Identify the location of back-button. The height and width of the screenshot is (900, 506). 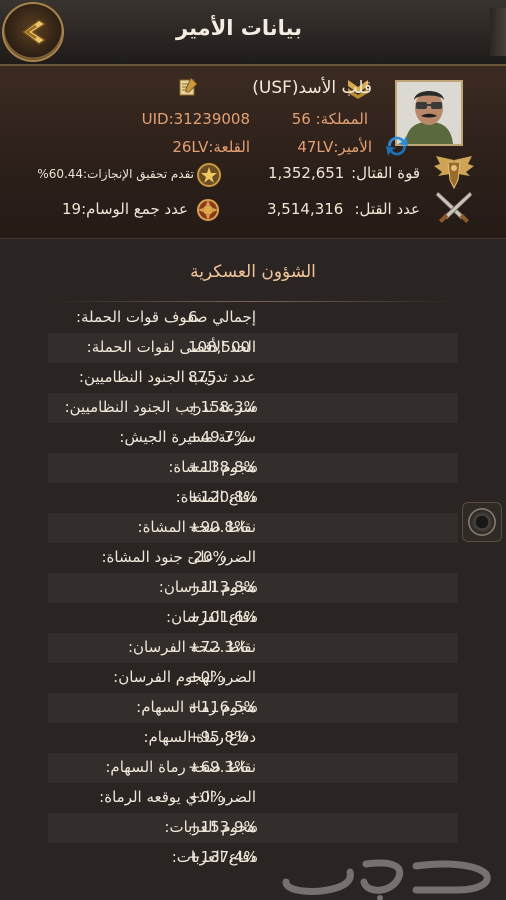
(33, 32).